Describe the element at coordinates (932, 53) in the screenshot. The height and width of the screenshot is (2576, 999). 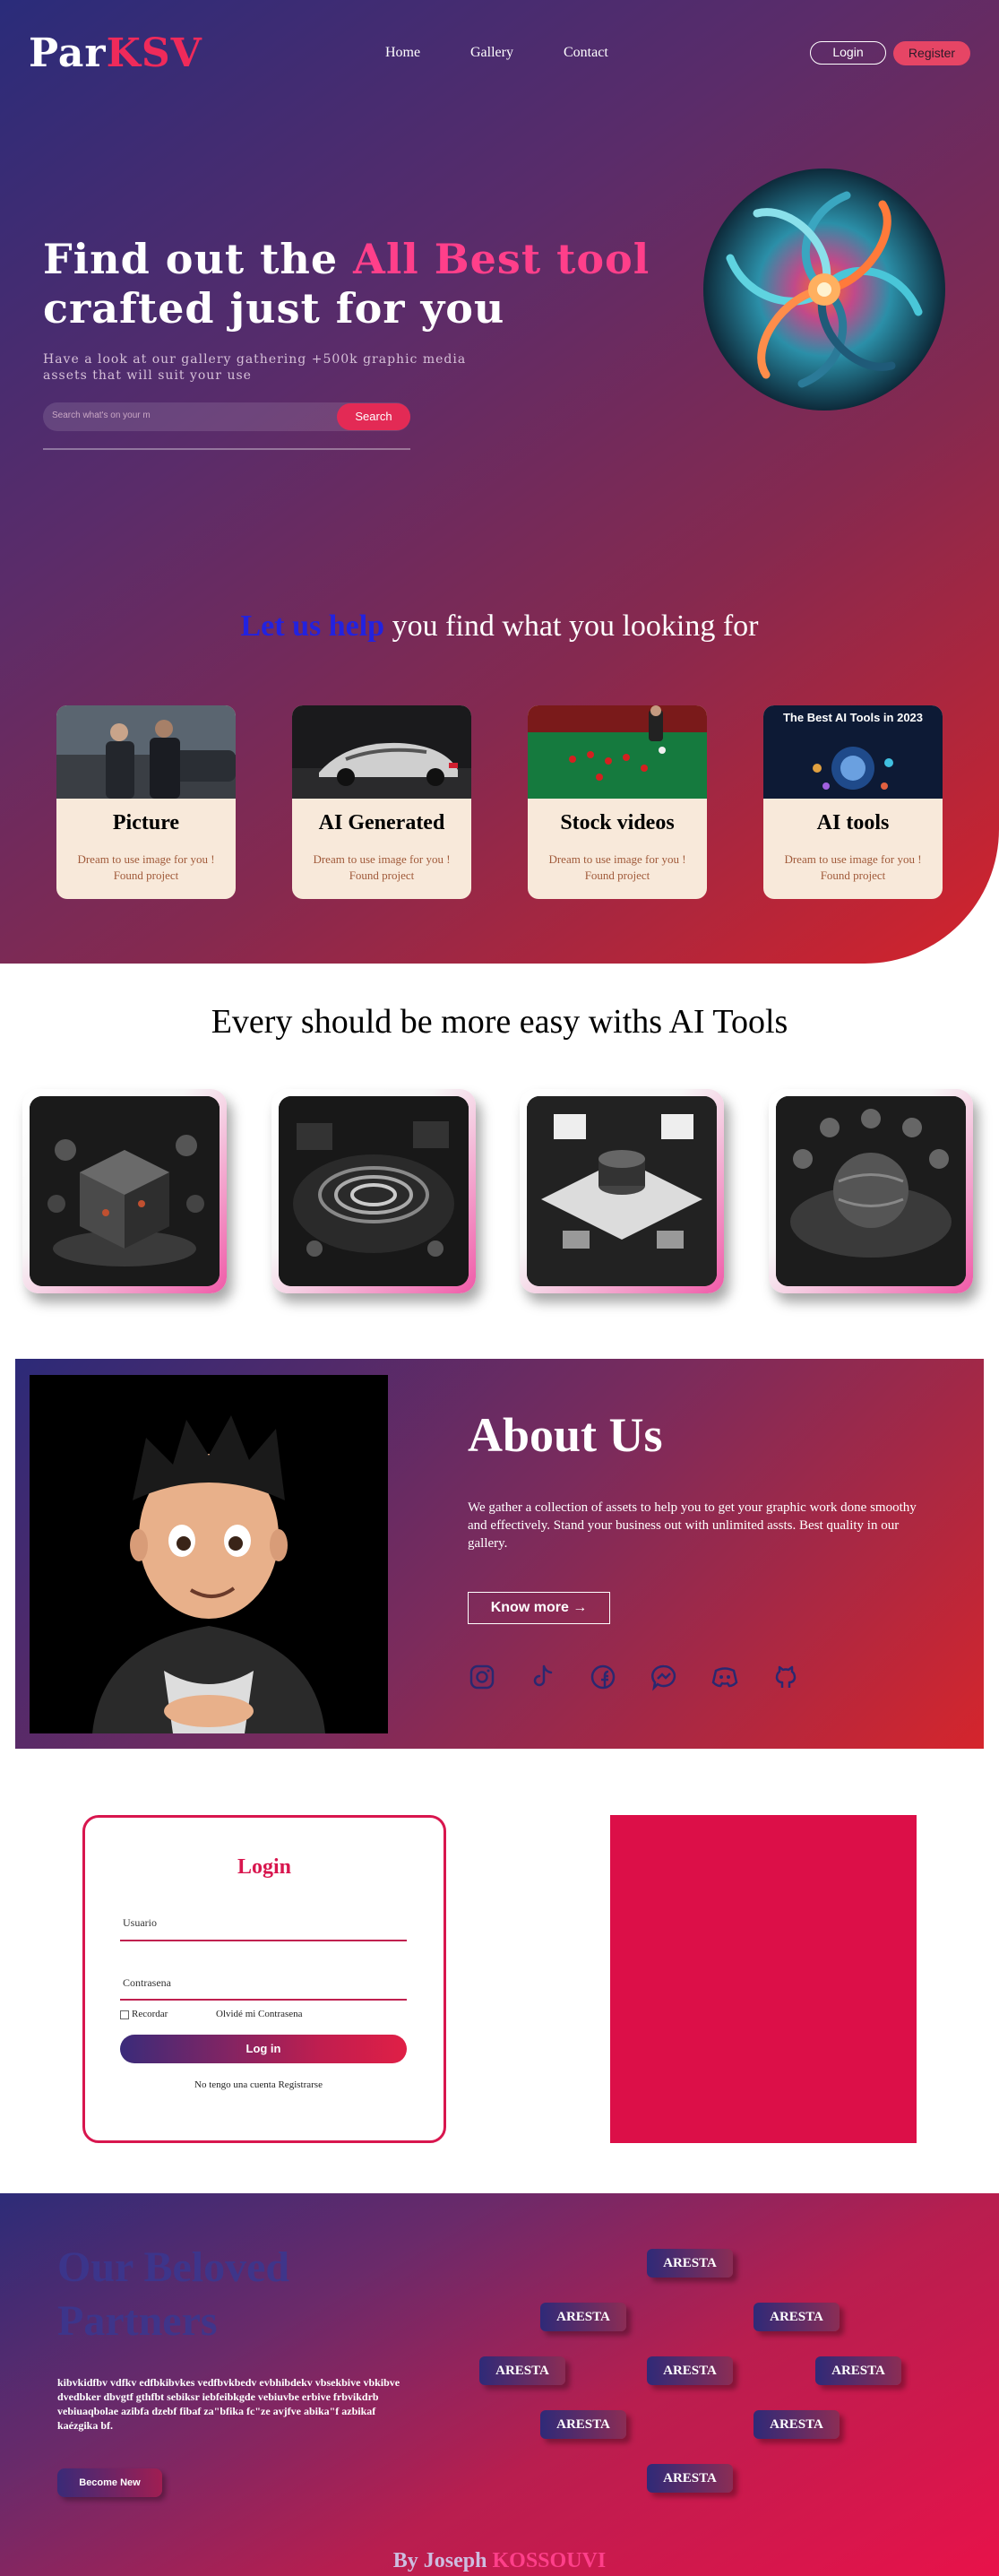
I see `register-button: Register` at that location.